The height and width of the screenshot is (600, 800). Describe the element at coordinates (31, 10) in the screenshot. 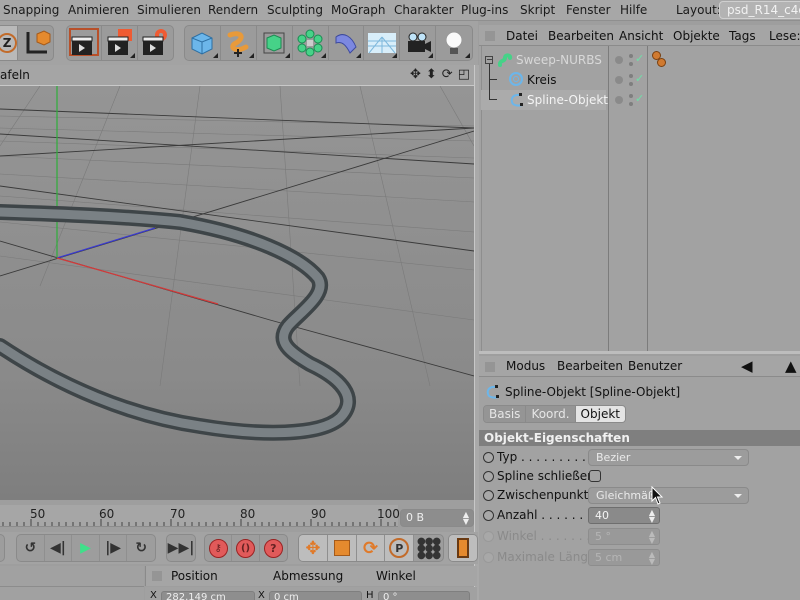

I see `menu-snapping: Snapping` at that location.